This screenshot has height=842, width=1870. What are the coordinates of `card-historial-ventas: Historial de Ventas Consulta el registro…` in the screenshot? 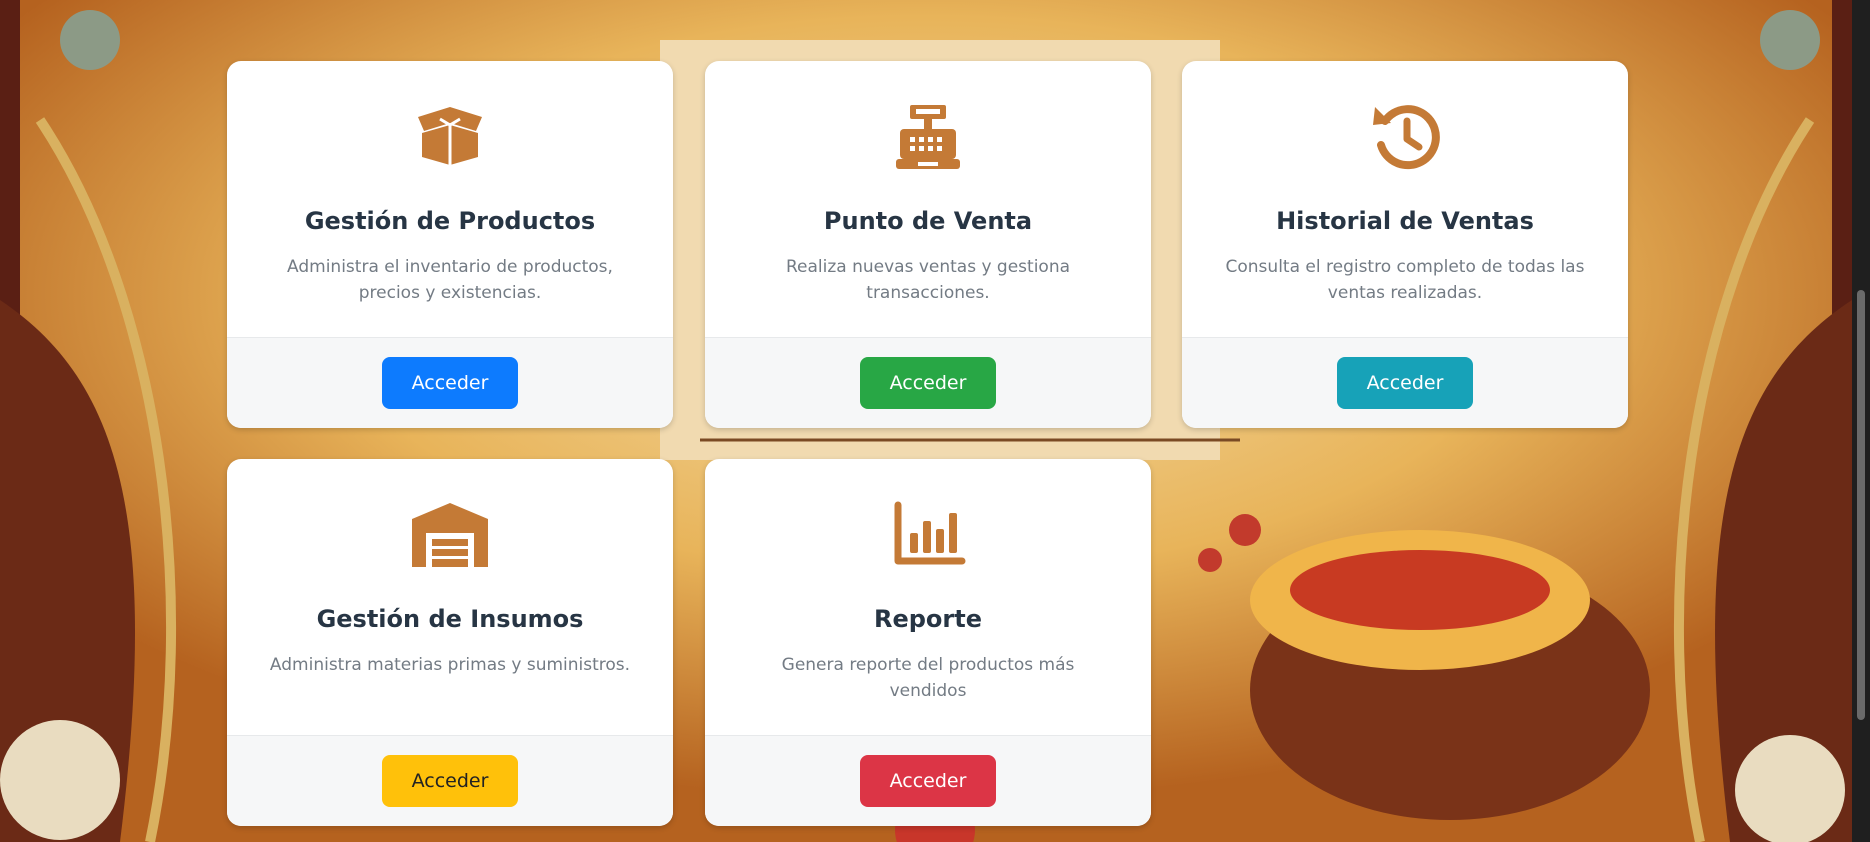 It's located at (1405, 244).